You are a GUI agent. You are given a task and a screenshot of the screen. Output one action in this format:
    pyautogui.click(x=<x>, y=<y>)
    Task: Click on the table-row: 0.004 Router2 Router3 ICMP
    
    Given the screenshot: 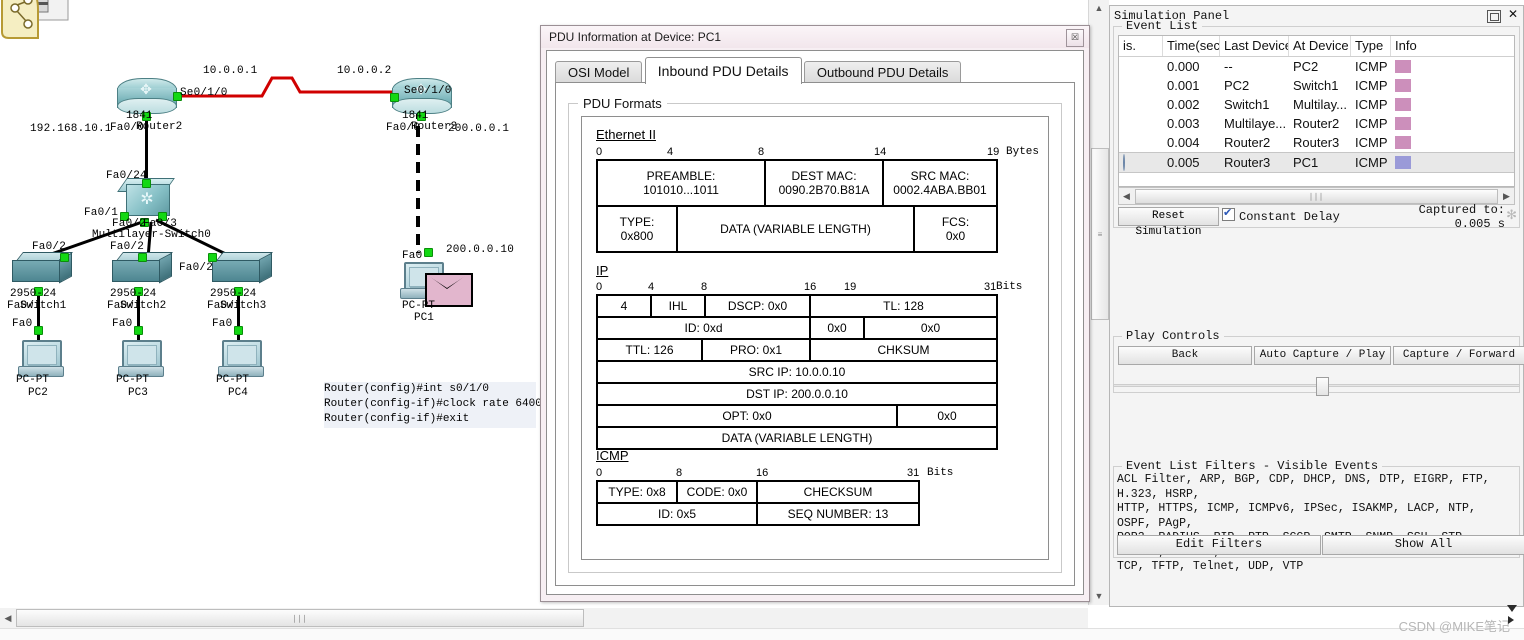 What is the action you would take?
    pyautogui.click(x=1316, y=142)
    